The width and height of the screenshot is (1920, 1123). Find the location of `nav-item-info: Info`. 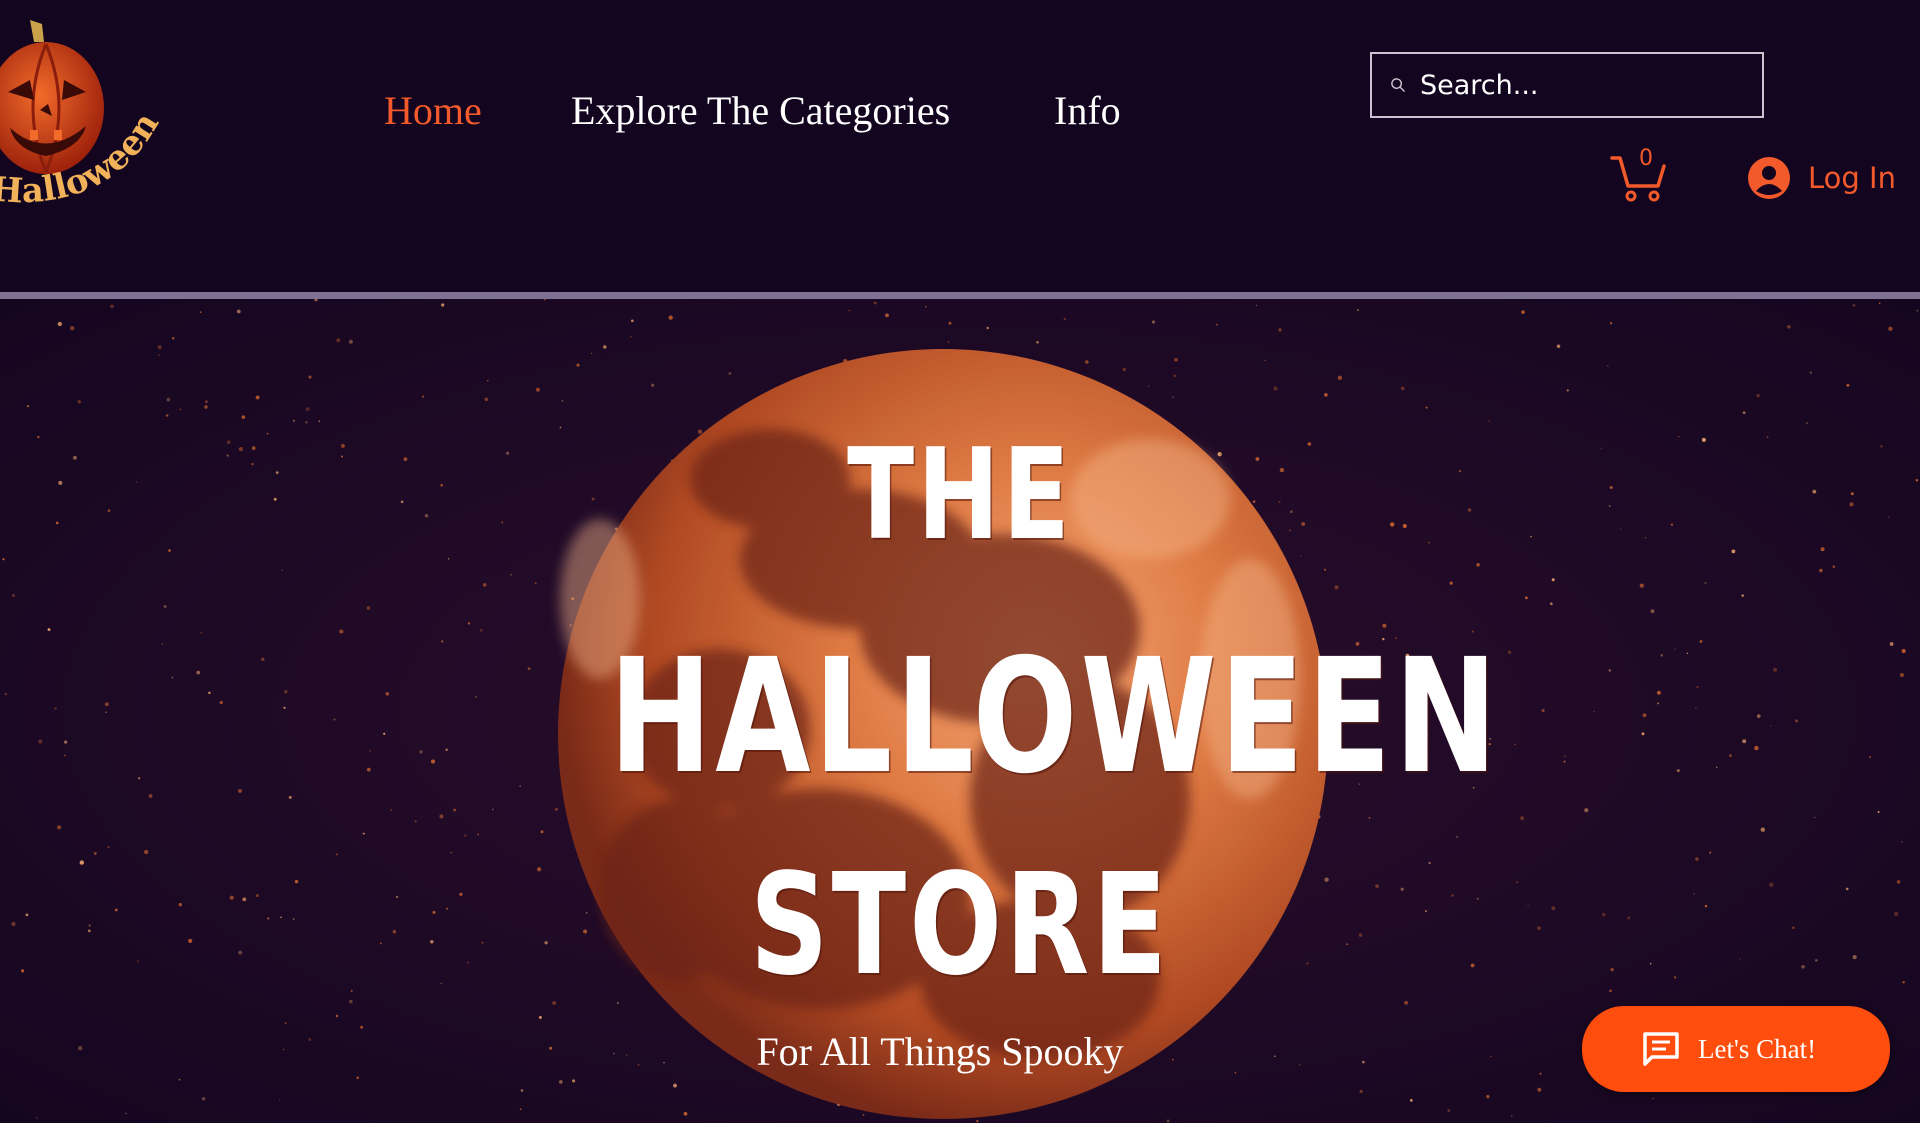

nav-item-info: Info is located at coordinates (1087, 111).